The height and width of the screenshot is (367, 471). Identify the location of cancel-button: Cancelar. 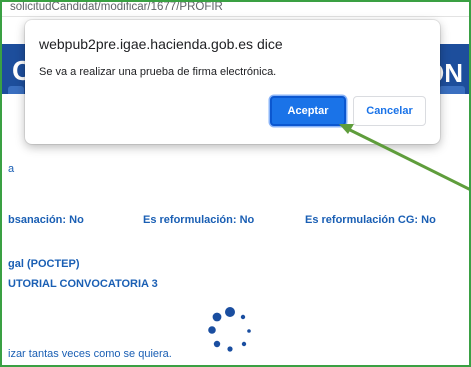
(389, 111).